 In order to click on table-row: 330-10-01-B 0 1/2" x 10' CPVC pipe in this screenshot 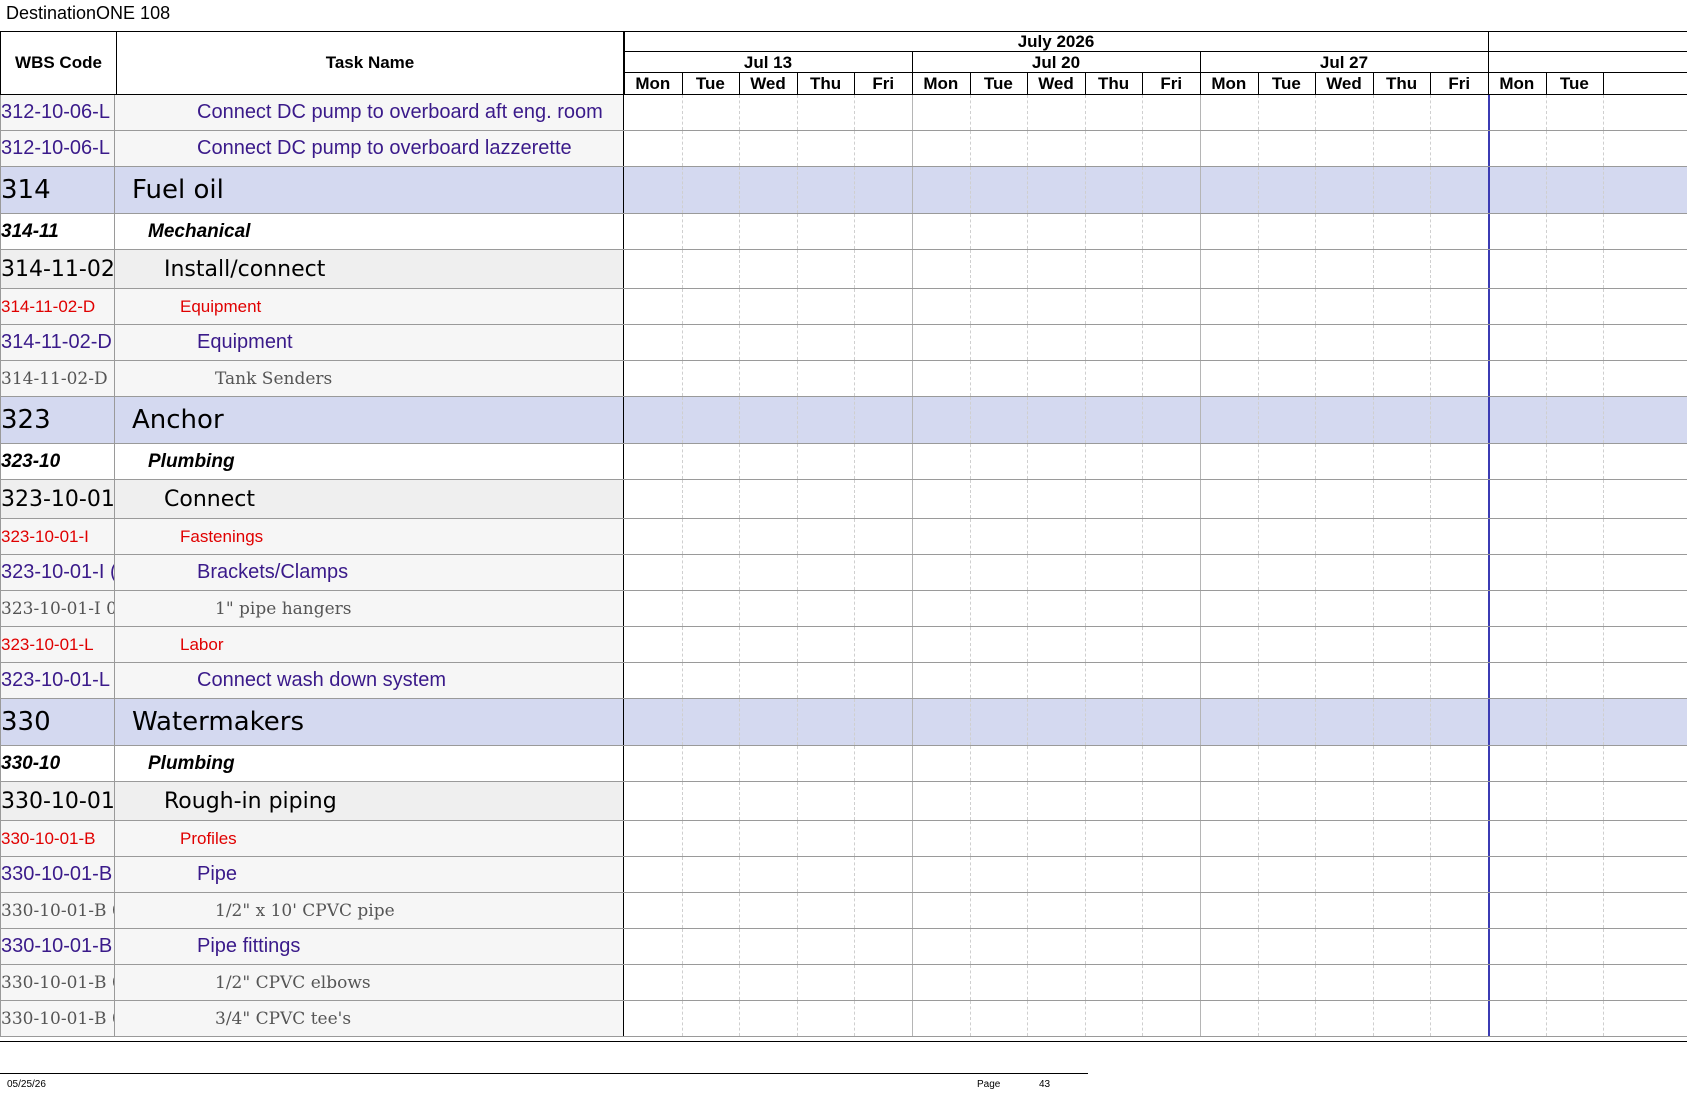, I will do `click(843, 911)`.